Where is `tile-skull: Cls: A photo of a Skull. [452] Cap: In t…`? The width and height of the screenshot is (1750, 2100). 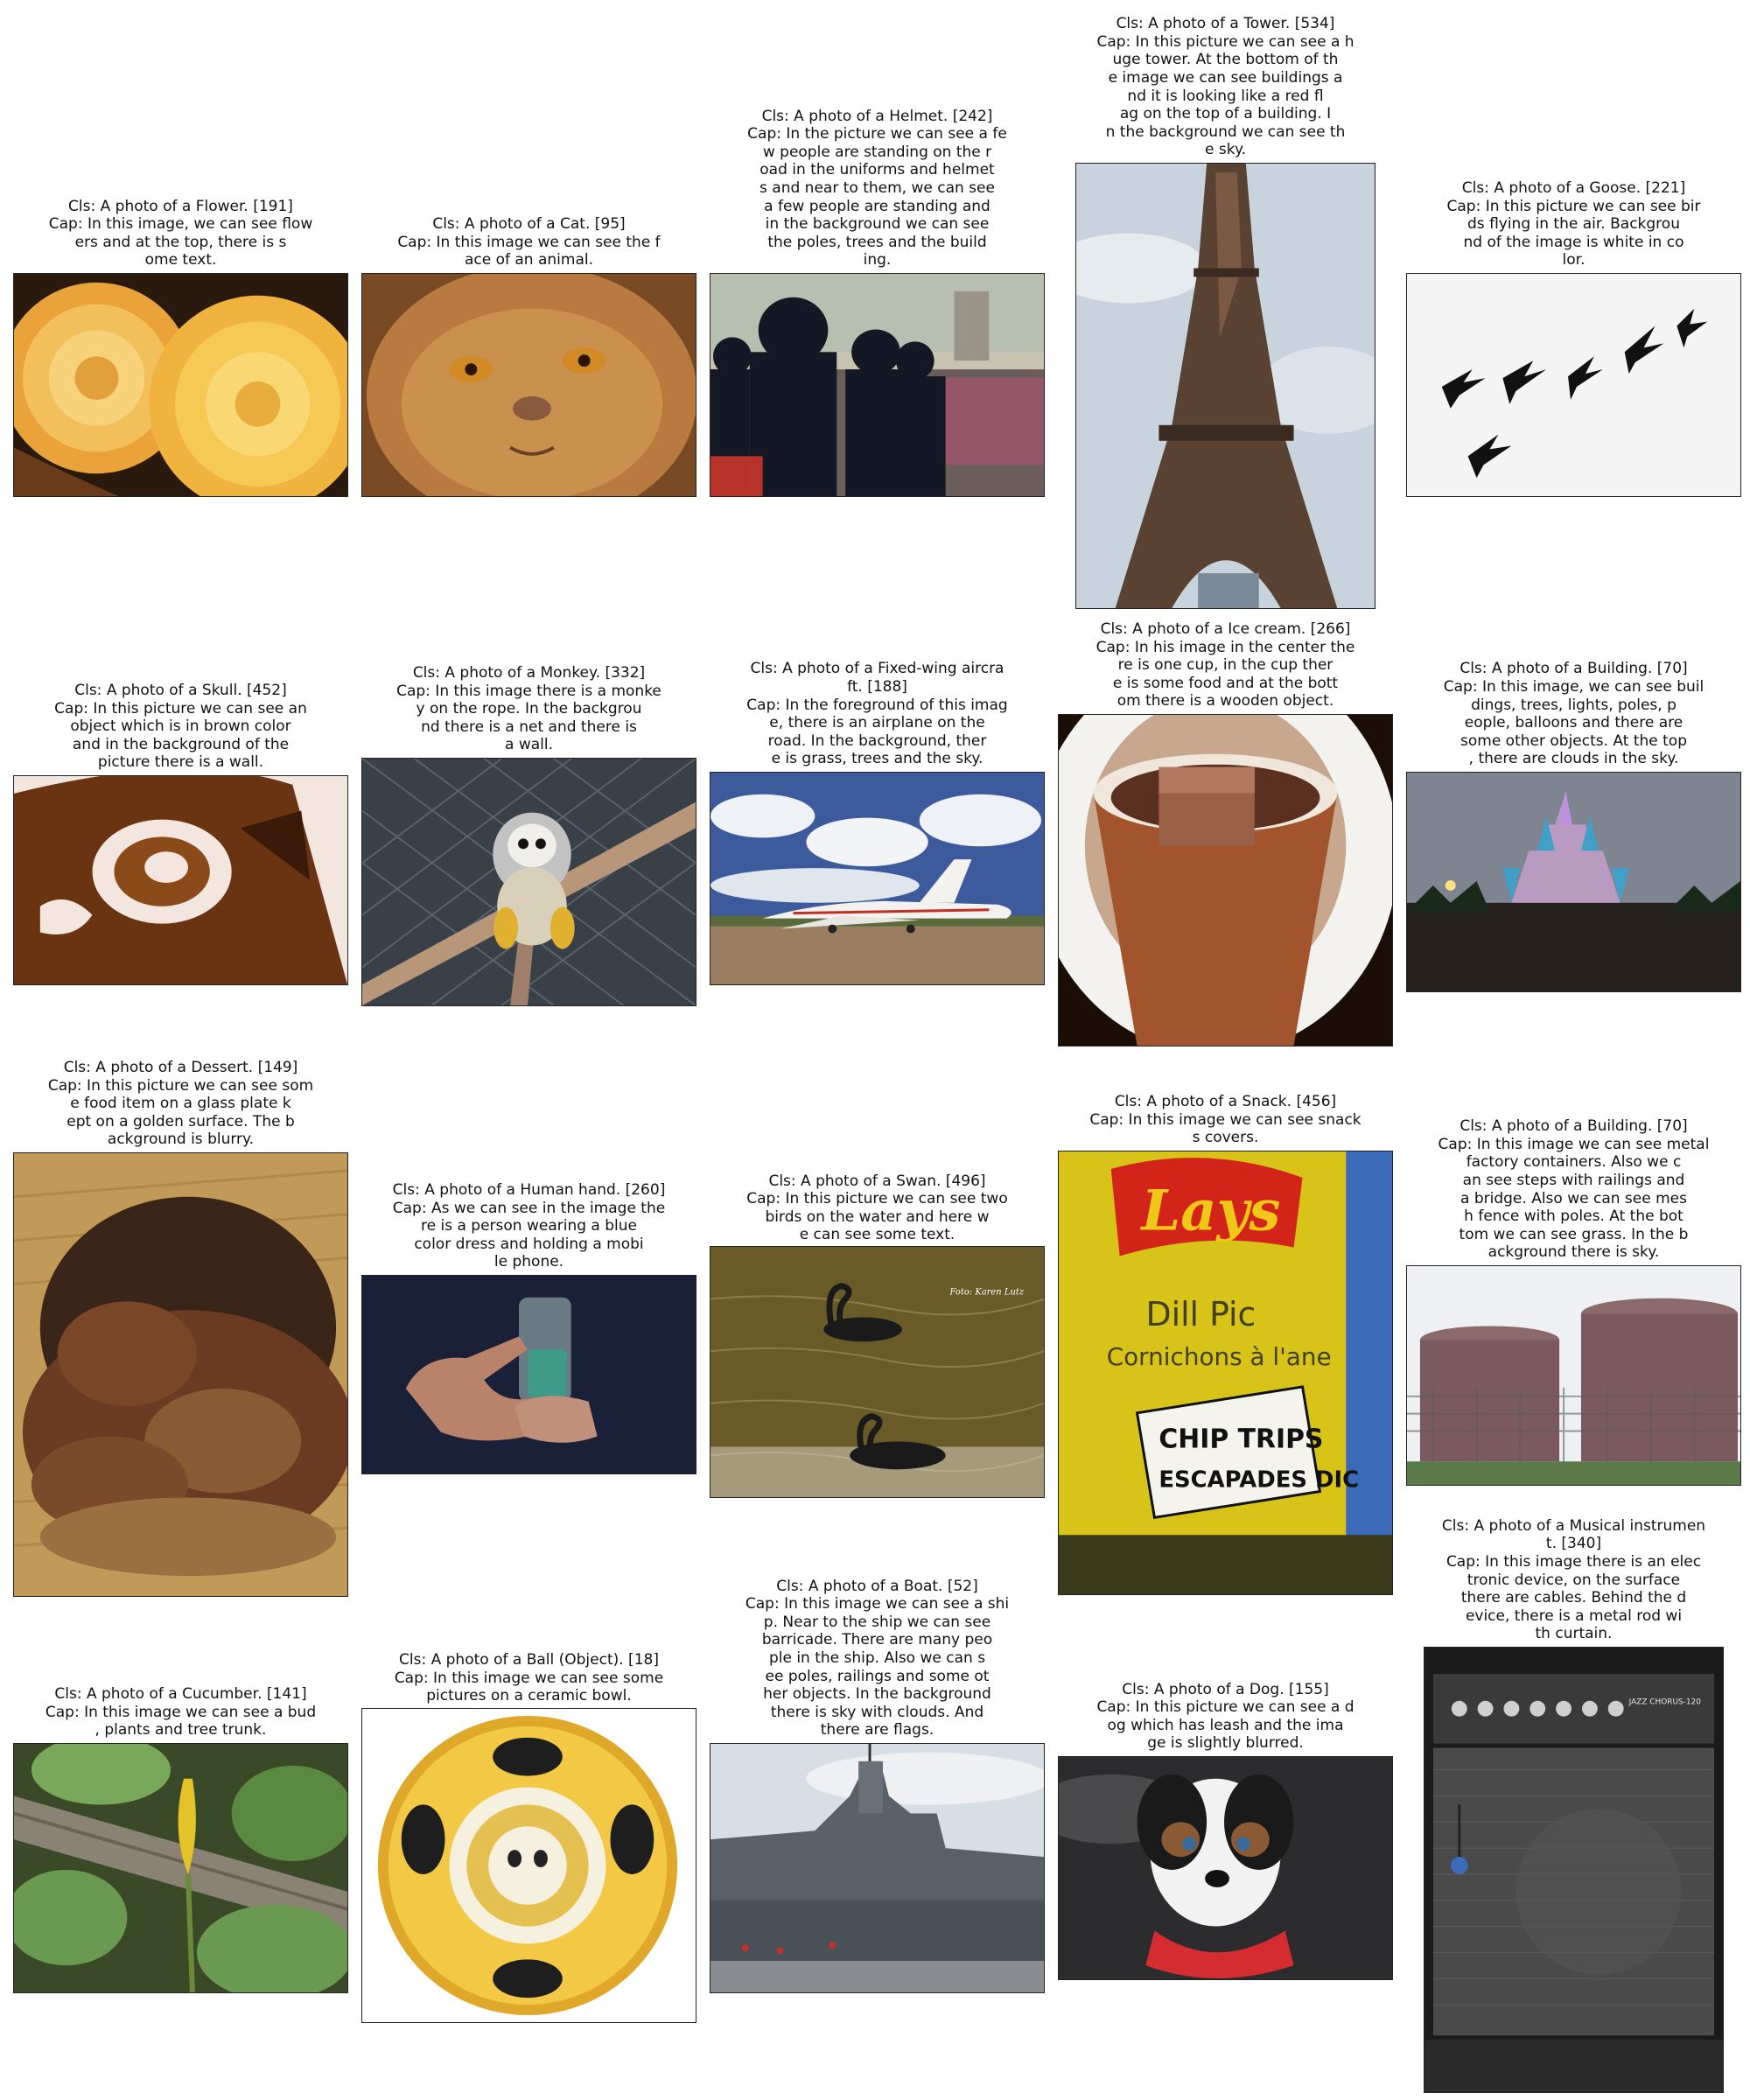
tile-skull: Cls: A photo of a Skull. [452] Cap: In t… is located at coordinates (180, 829).